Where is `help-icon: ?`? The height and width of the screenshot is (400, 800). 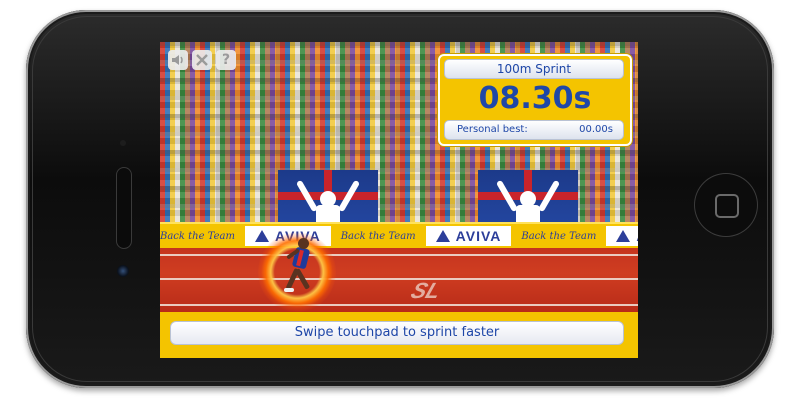 help-icon: ? is located at coordinates (226, 60).